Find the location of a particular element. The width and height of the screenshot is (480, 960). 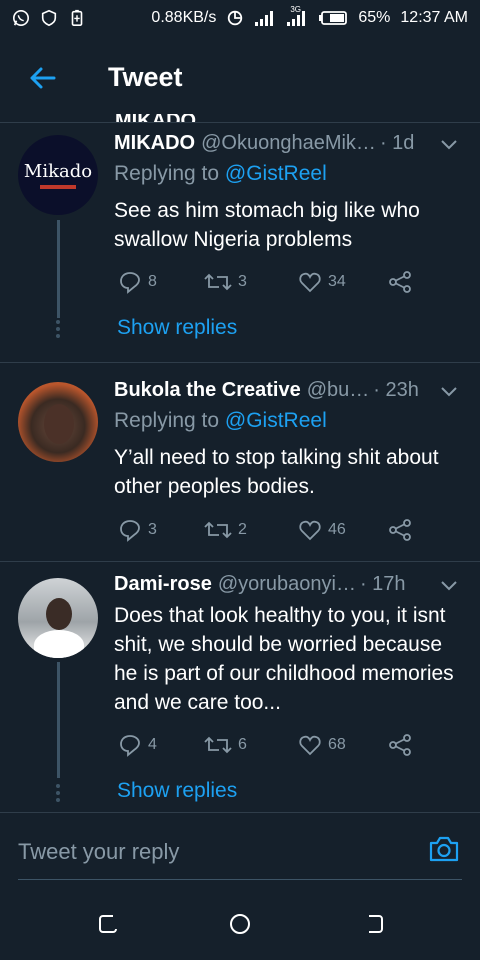

reply-action: 8 is located at coordinates (137, 282).